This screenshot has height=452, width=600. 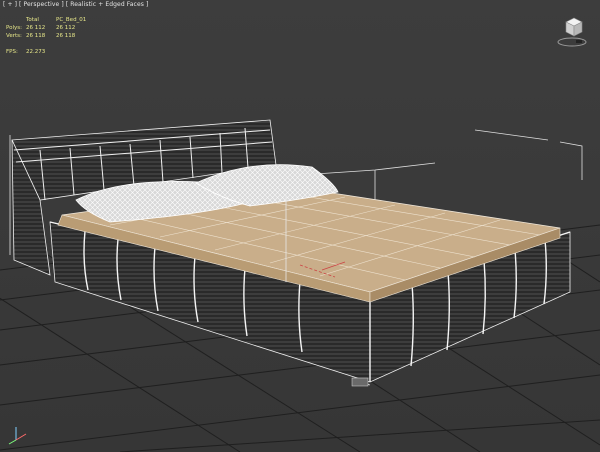 What do you see at coordinates (107, 4) in the screenshot?
I see `viewport-menu-shading: [ Realistic + Edged Faces ]` at bounding box center [107, 4].